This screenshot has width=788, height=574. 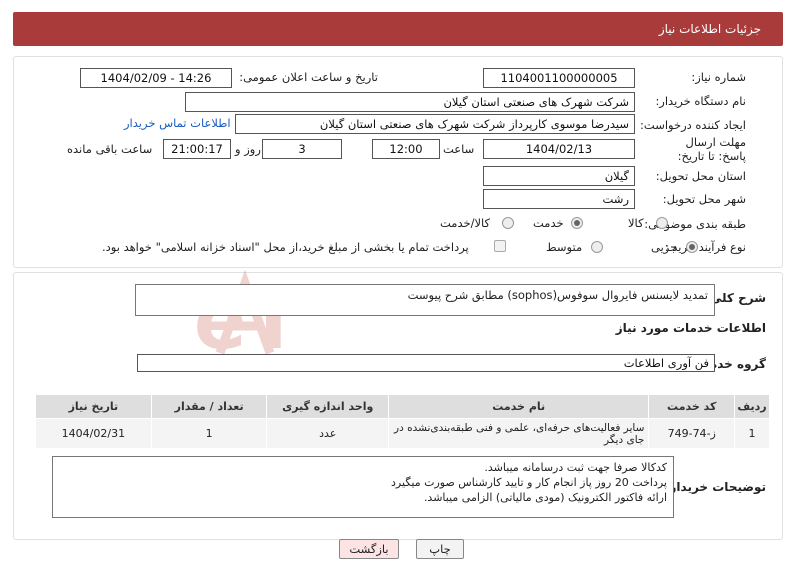 I want to click on header-bar: جزئیات اطلاعات نیاز, so click(x=398, y=29).